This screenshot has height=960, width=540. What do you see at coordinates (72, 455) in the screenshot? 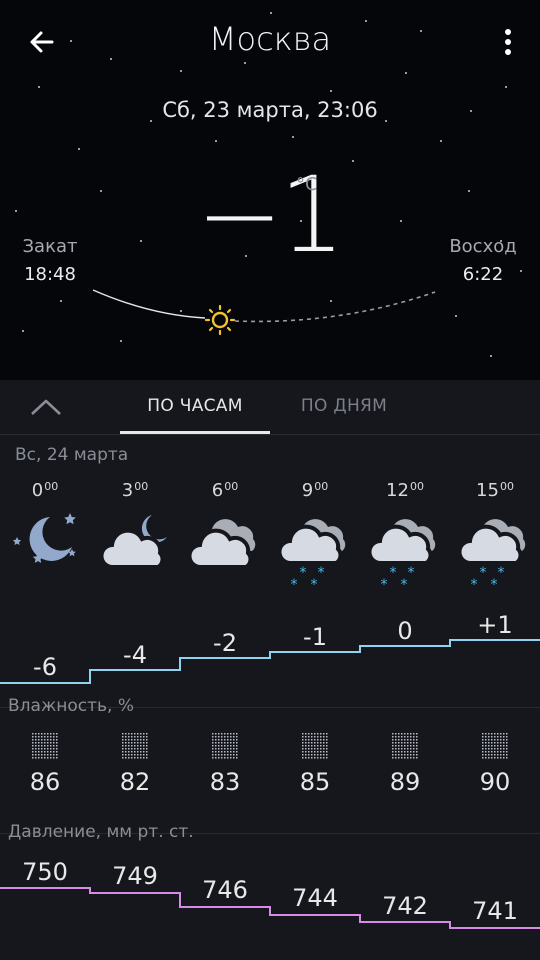
I see `forecast-day-label: Вс, 24 марта` at bounding box center [72, 455].